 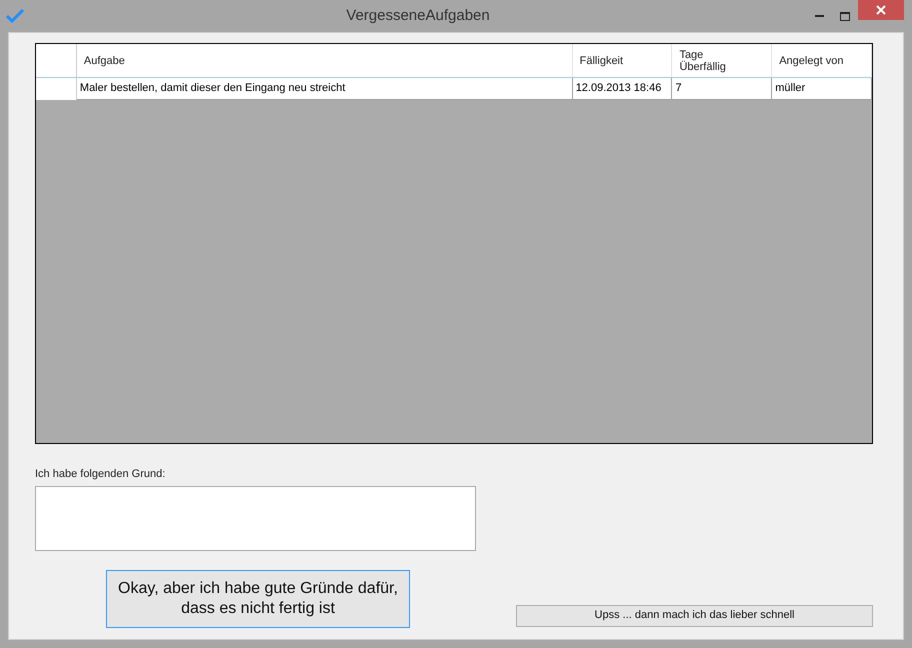 I want to click on do-it-now-button: Upss ... dann mach ich das lieber schnell, so click(x=694, y=615).